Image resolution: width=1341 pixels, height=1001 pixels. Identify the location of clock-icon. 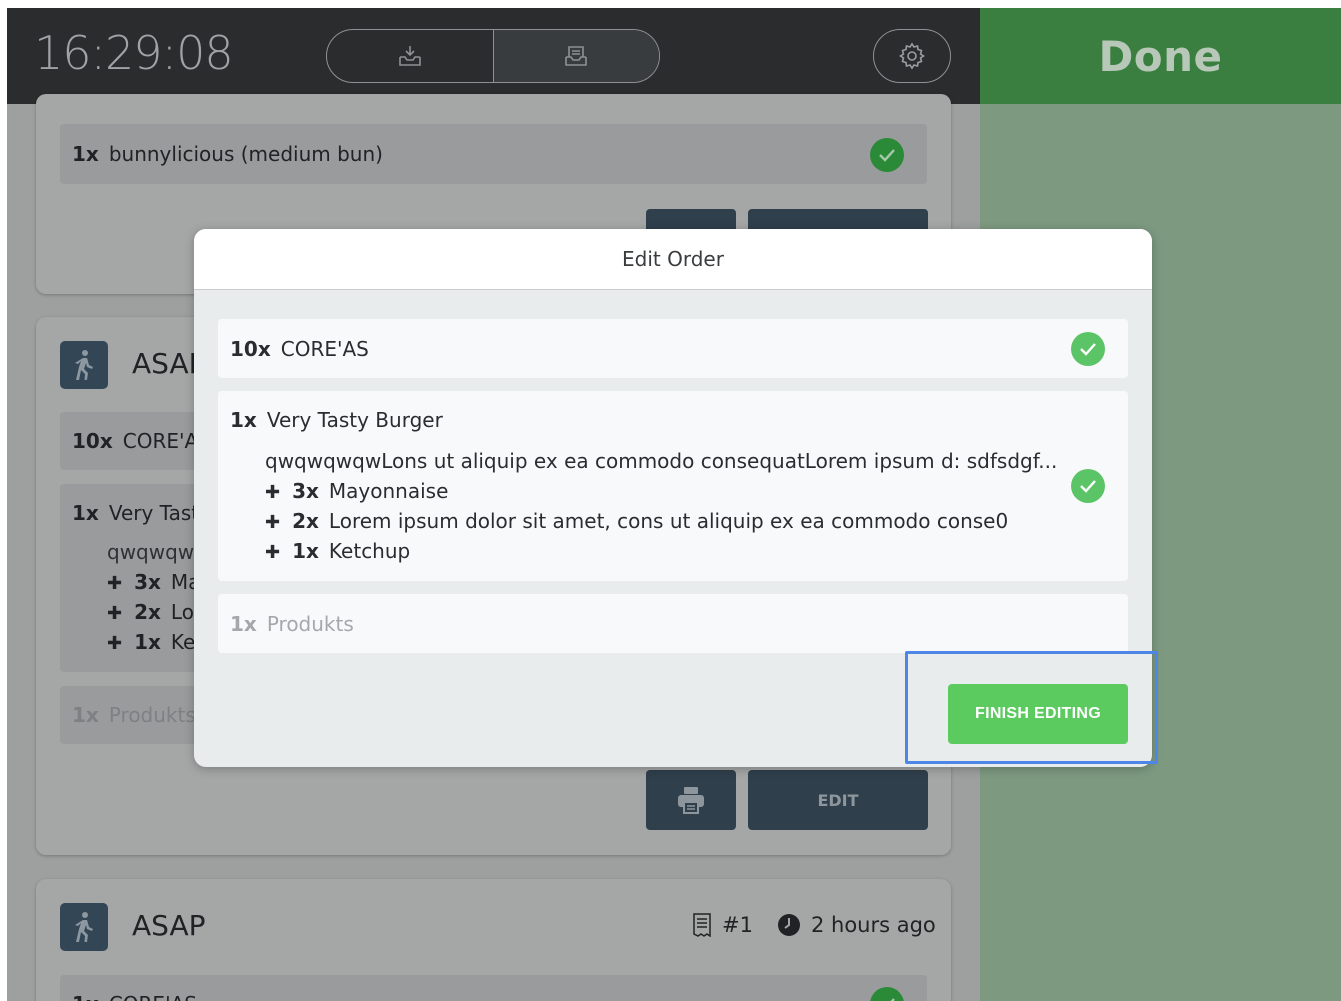
(788, 925).